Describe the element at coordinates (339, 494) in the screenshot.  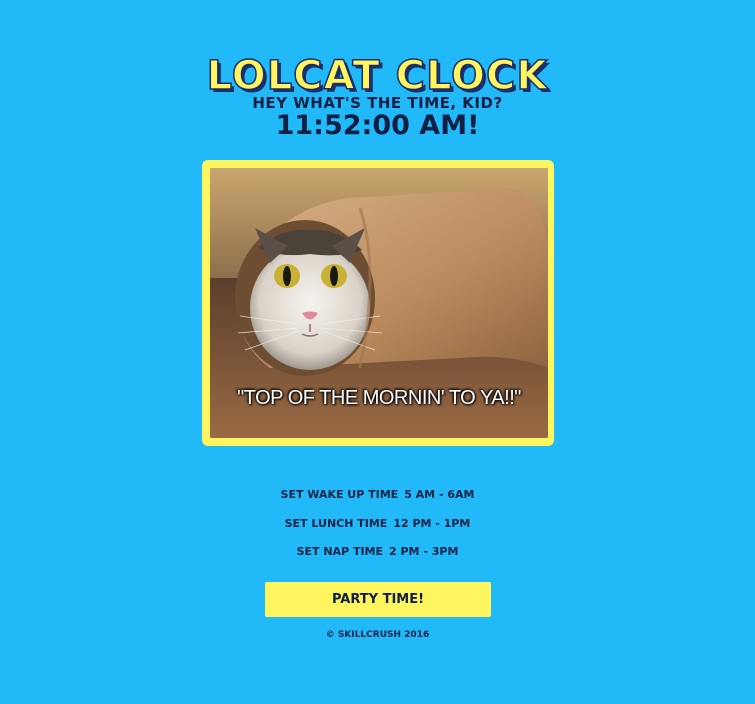
I see `setting-label: SET WAKE UP TIME` at that location.